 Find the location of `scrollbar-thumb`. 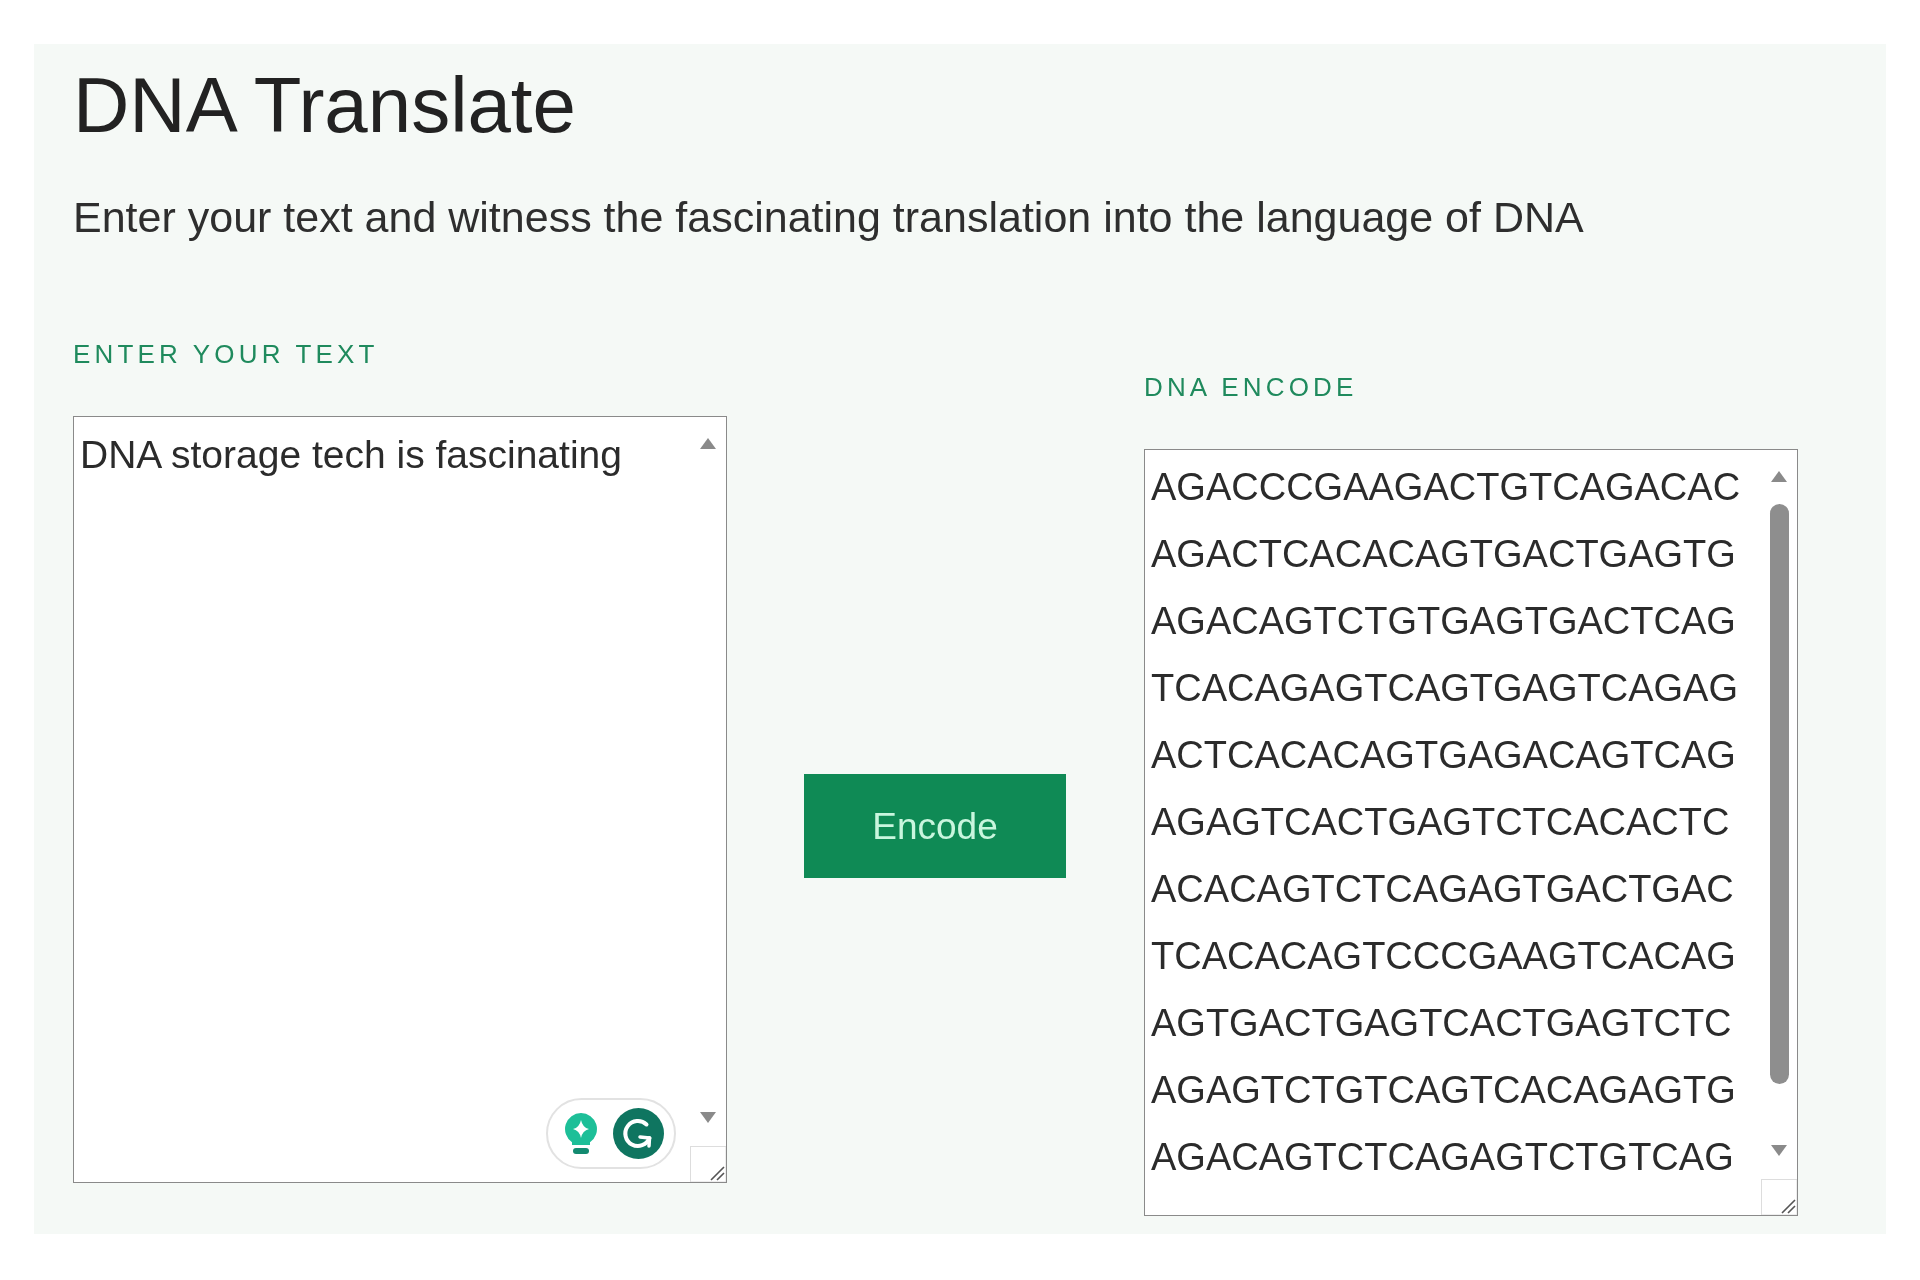

scrollbar-thumb is located at coordinates (1779, 794).